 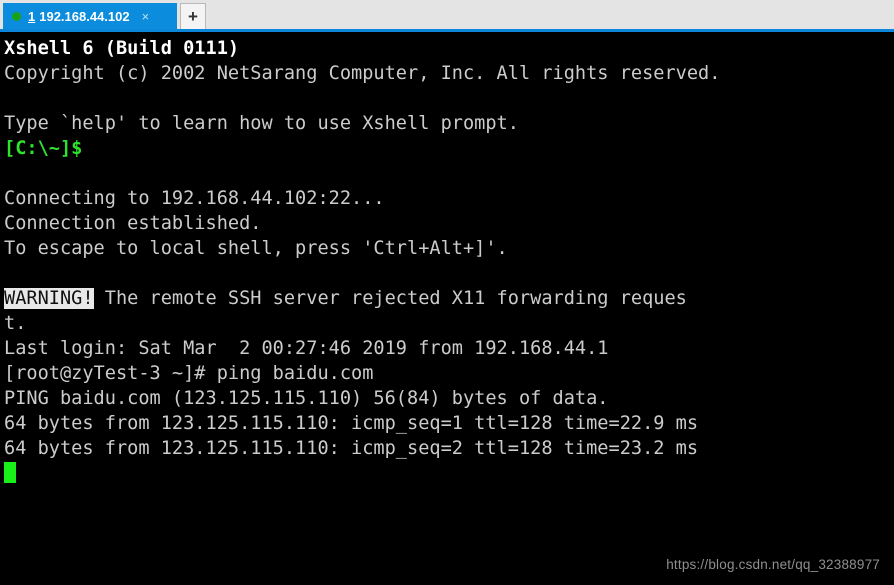 I want to click on terminal-text-segment: Xshell 6 (Build 0111), so click(x=122, y=48).